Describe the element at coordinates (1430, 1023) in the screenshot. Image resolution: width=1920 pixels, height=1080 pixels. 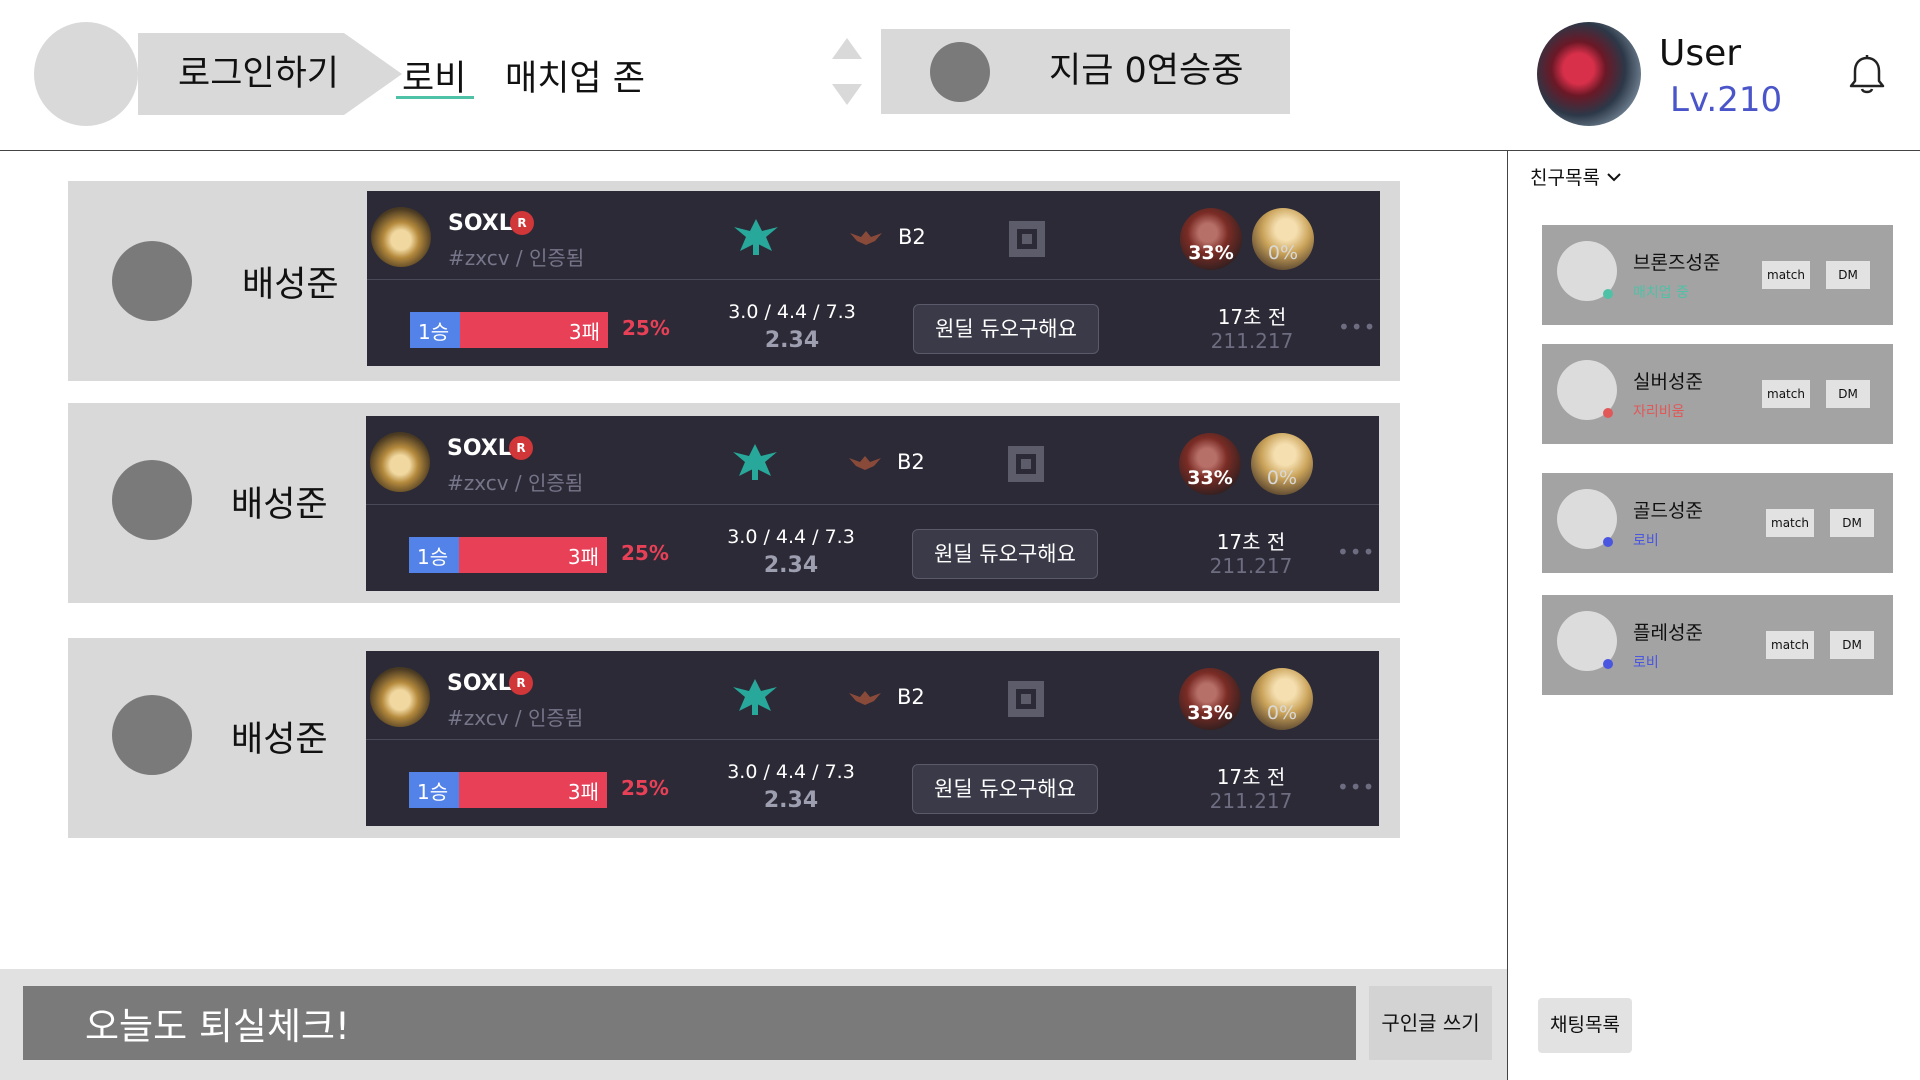
I see `write-post-button: 구인글 쓰기` at that location.